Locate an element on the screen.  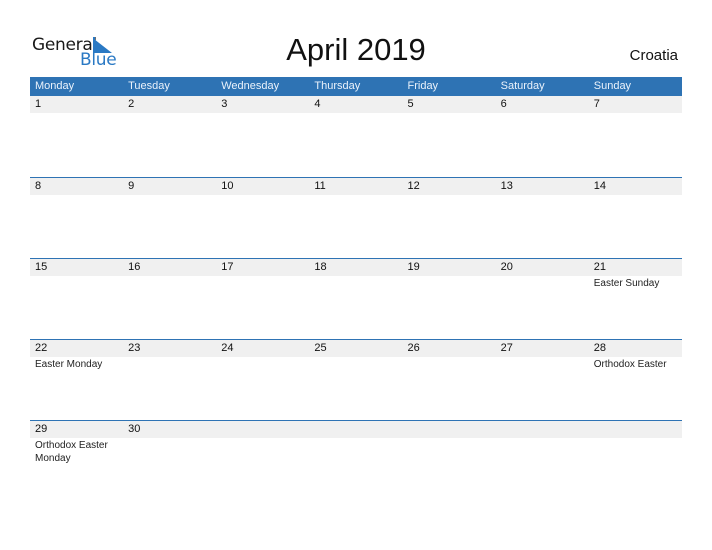
day-cell: 16 is located at coordinates (169, 274).